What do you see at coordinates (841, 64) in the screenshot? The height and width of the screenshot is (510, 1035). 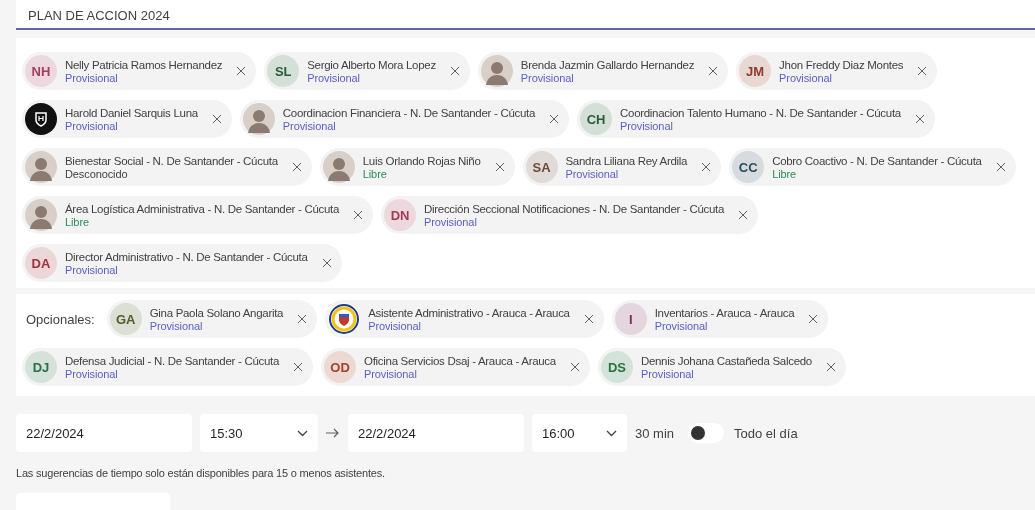 I see `attendee-name: Jhon Freddy Diaz Montes` at bounding box center [841, 64].